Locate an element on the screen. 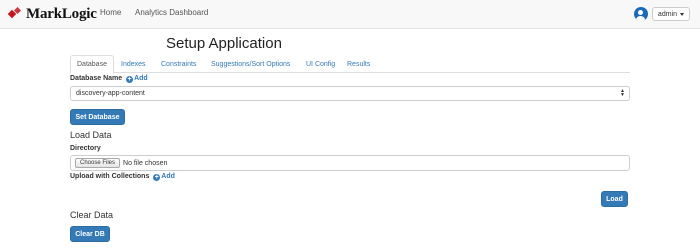  add-collection-link: + Add is located at coordinates (164, 177).